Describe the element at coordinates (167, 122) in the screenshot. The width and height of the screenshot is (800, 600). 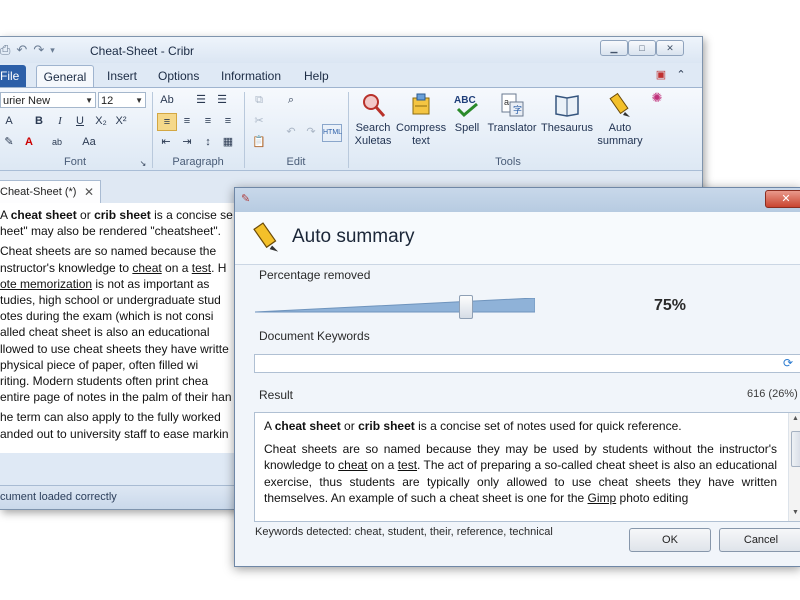
I see `align-left-button: ≡` at that location.